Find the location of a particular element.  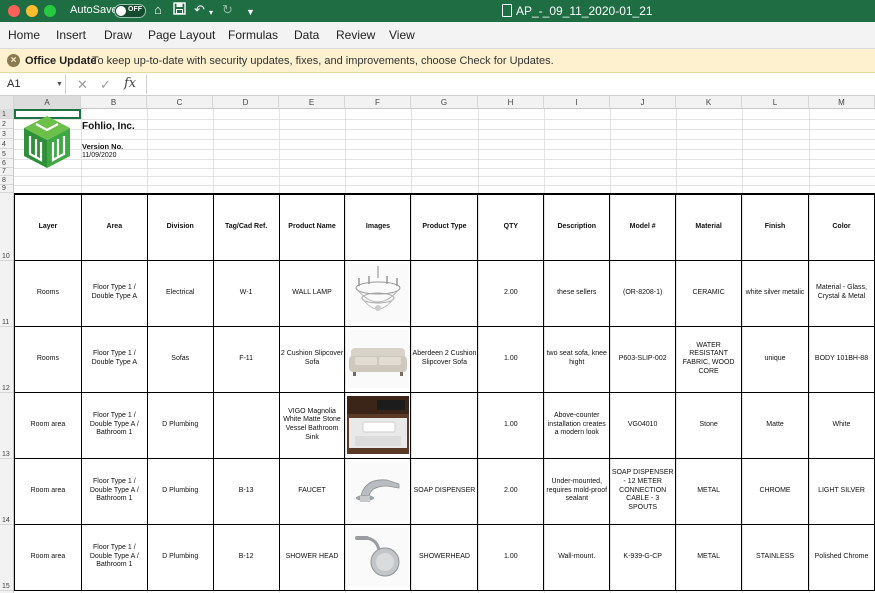

table-cell: SHOWER HEAD is located at coordinates (312, 557).